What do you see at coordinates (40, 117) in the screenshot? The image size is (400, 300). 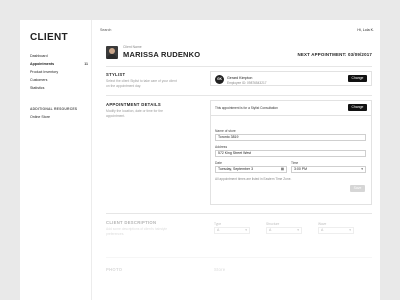 I see `sidebar-item-label: Online Store` at bounding box center [40, 117].